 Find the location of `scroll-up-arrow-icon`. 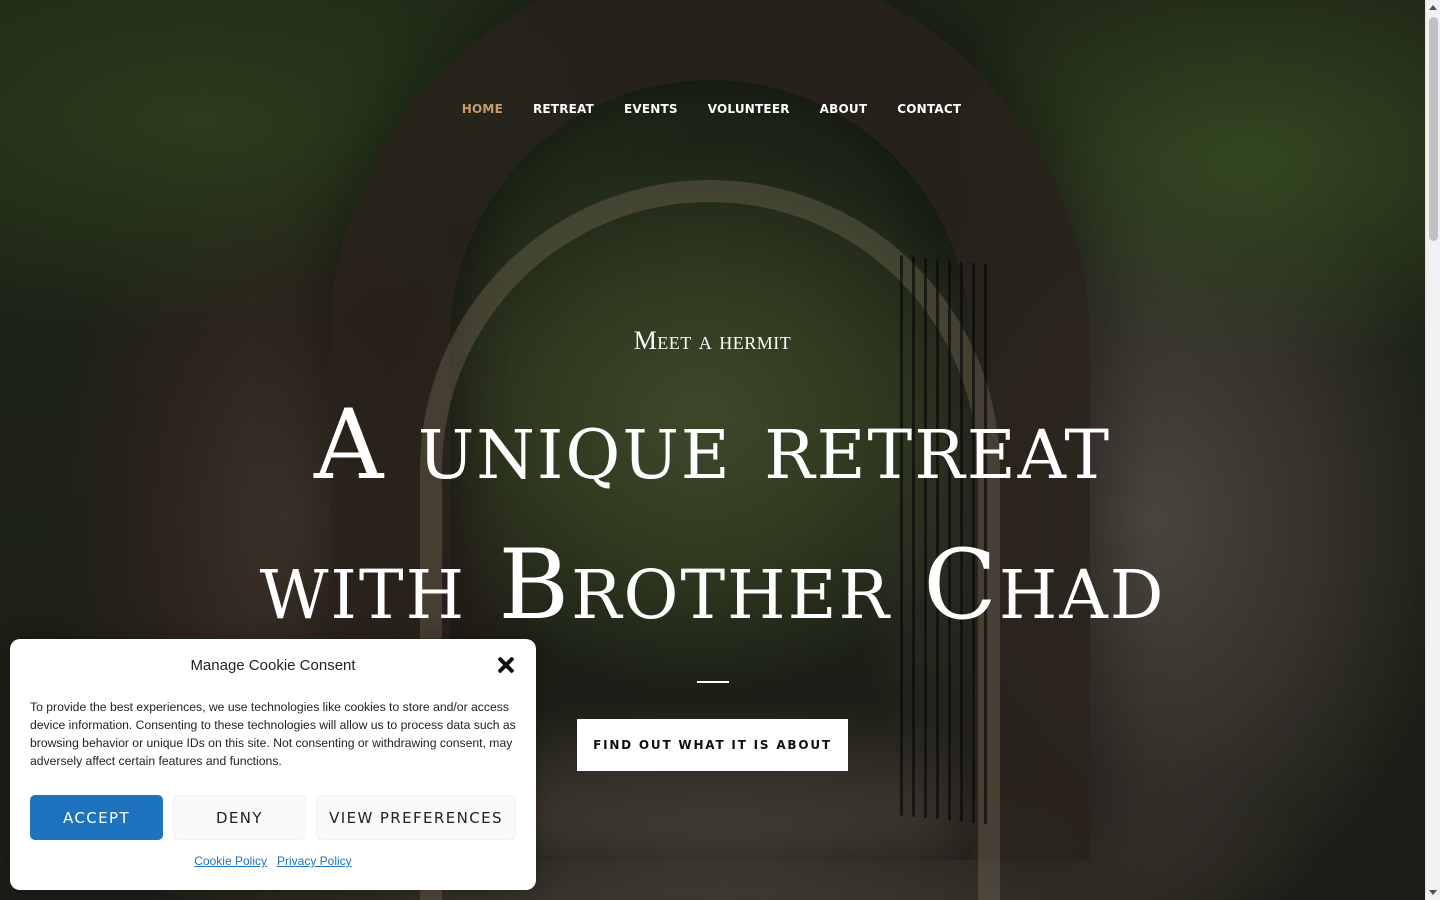

scroll-up-arrow-icon is located at coordinates (1433, 7).